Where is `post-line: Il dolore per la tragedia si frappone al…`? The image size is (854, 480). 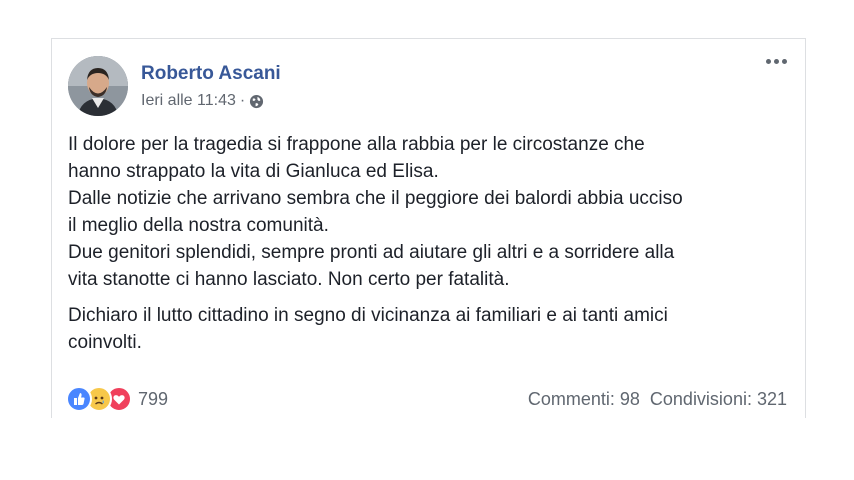
post-line: Il dolore per la tragedia si frappone al… is located at coordinates (356, 144).